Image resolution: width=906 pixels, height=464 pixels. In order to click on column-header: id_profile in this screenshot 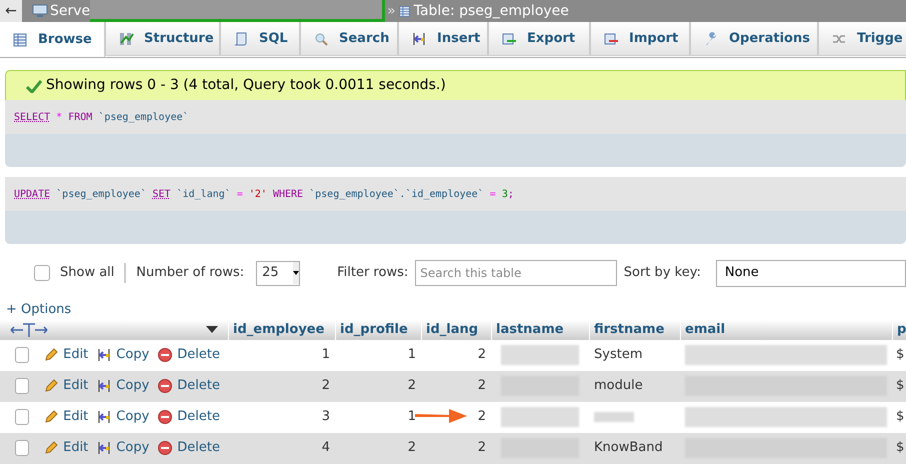, I will do `click(374, 330)`.